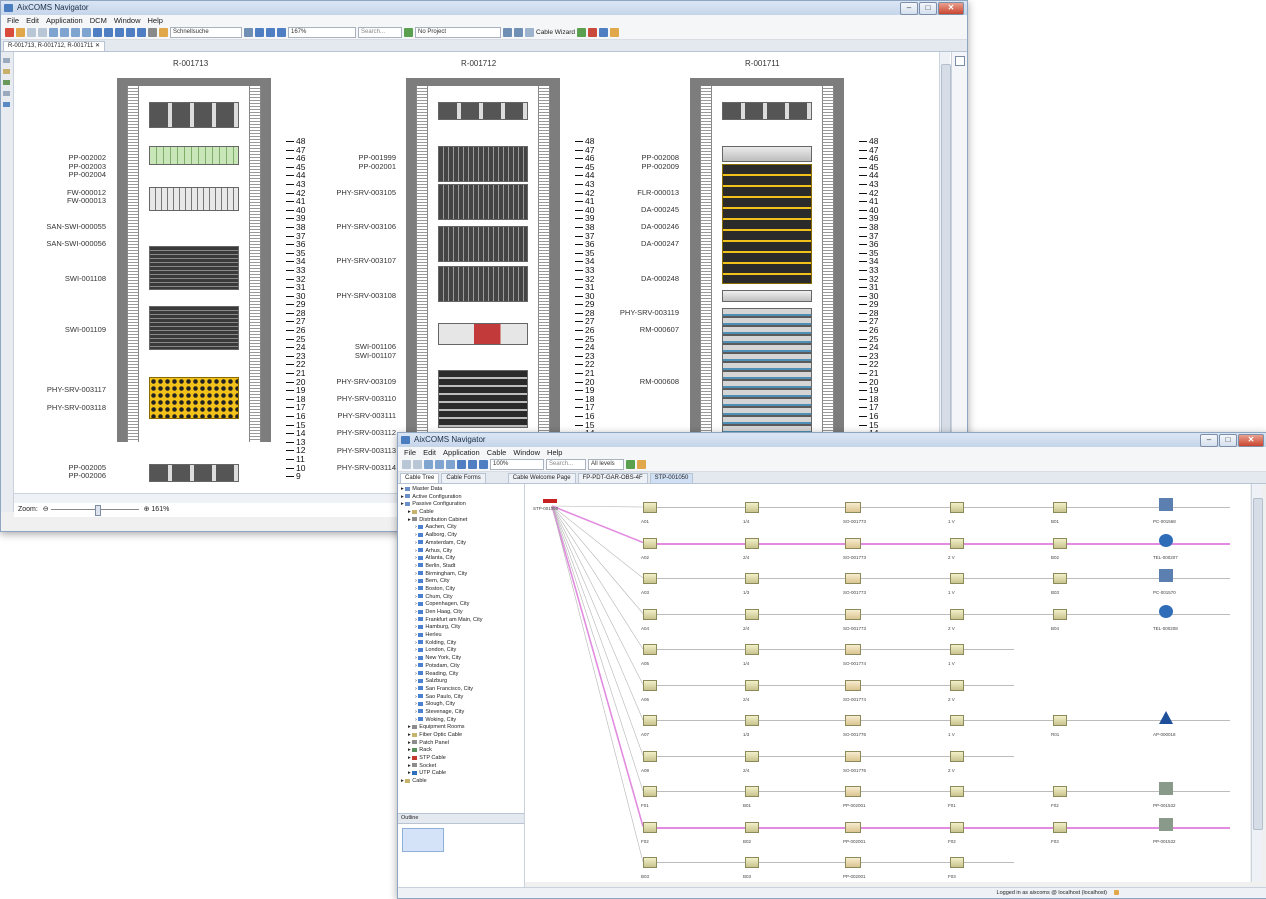 Image resolution: width=1266 pixels, height=899 pixels. What do you see at coordinates (87, 475) in the screenshot?
I see `device-label: PP-002006` at bounding box center [87, 475].